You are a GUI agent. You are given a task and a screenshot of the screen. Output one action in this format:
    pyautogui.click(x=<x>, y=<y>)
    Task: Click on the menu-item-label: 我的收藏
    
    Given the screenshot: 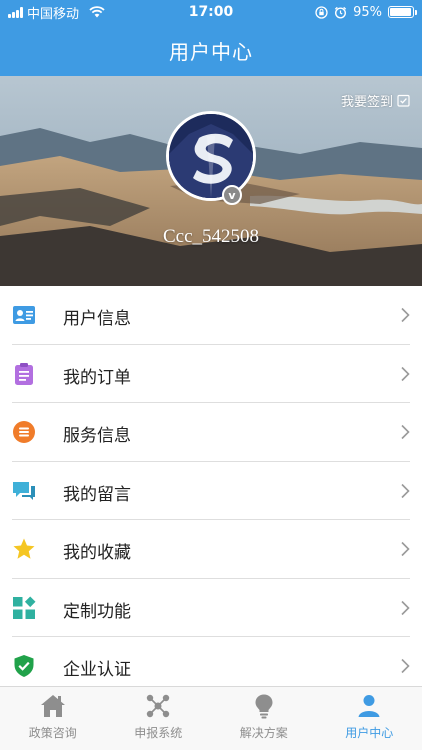 What is the action you would take?
    pyautogui.click(x=97, y=553)
    